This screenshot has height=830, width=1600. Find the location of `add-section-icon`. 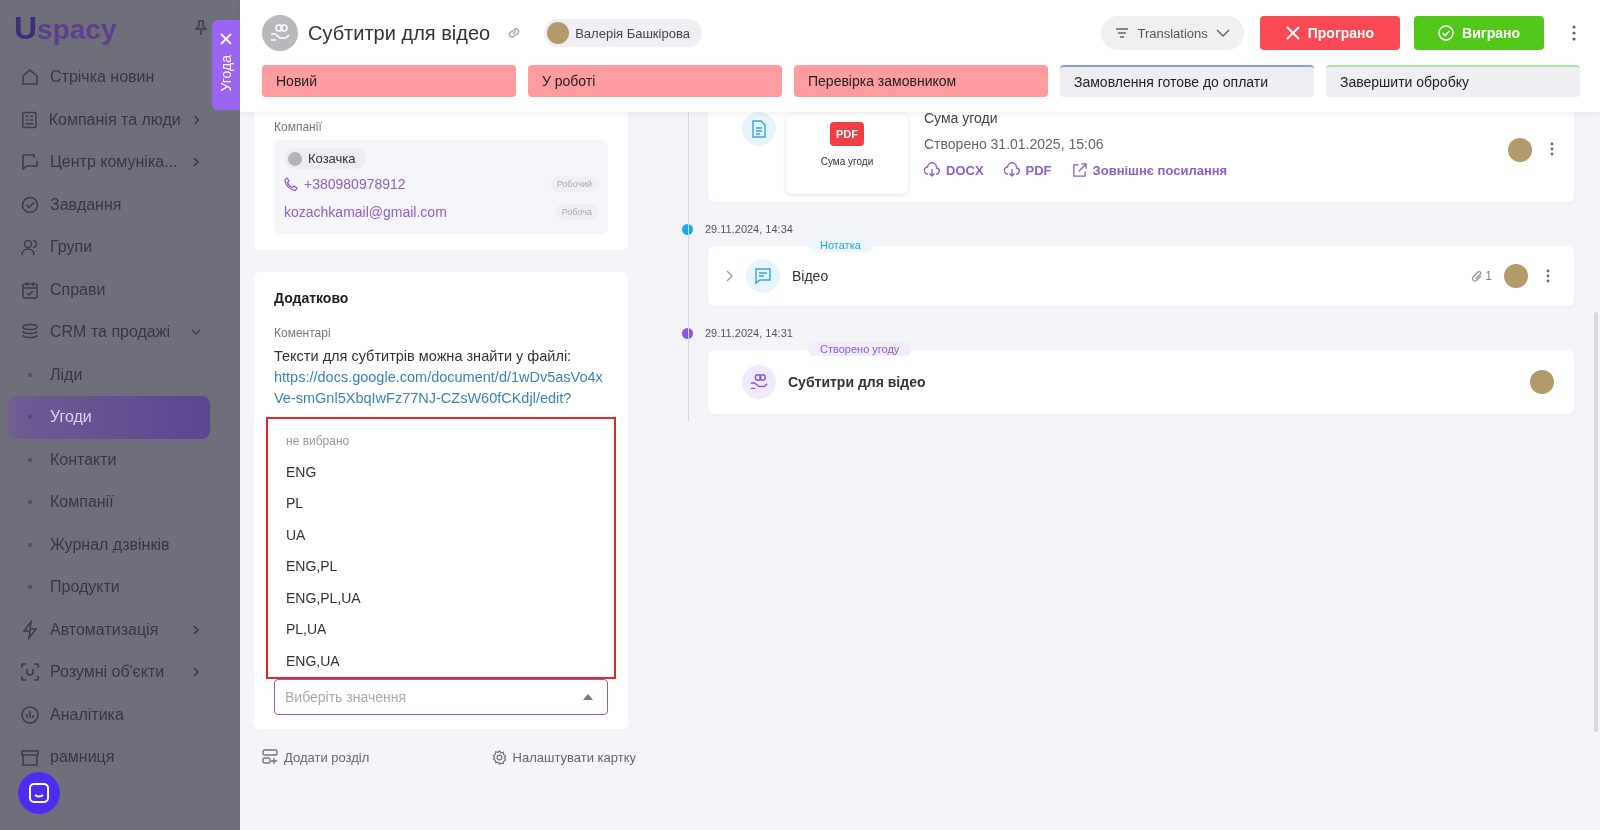

add-section-icon is located at coordinates (270, 757).